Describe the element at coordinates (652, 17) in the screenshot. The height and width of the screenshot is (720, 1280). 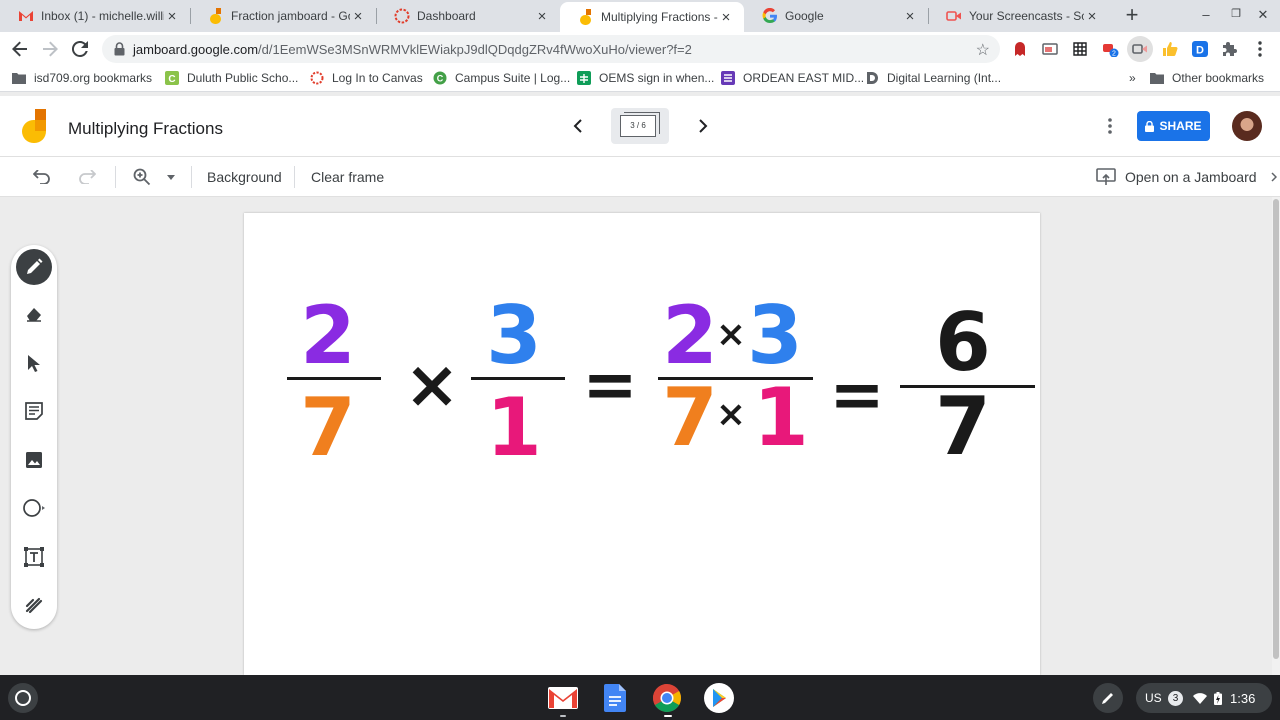
I see `tab-multiplying-fractions: Multiplying Fractions - G ×` at that location.